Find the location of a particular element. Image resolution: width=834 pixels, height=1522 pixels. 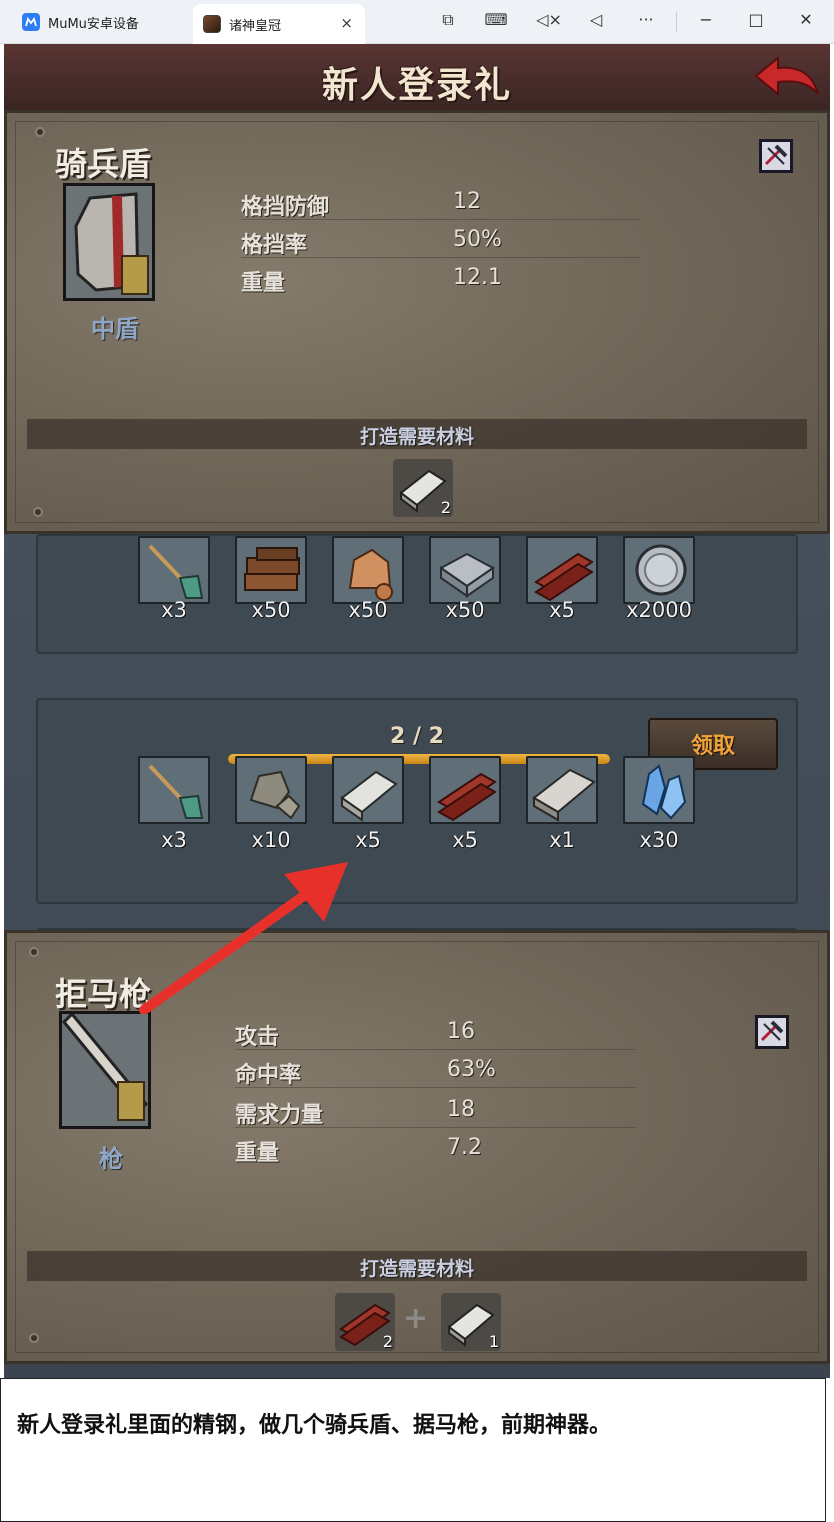

keyboard-icon: ⌨ is located at coordinates (496, 19).